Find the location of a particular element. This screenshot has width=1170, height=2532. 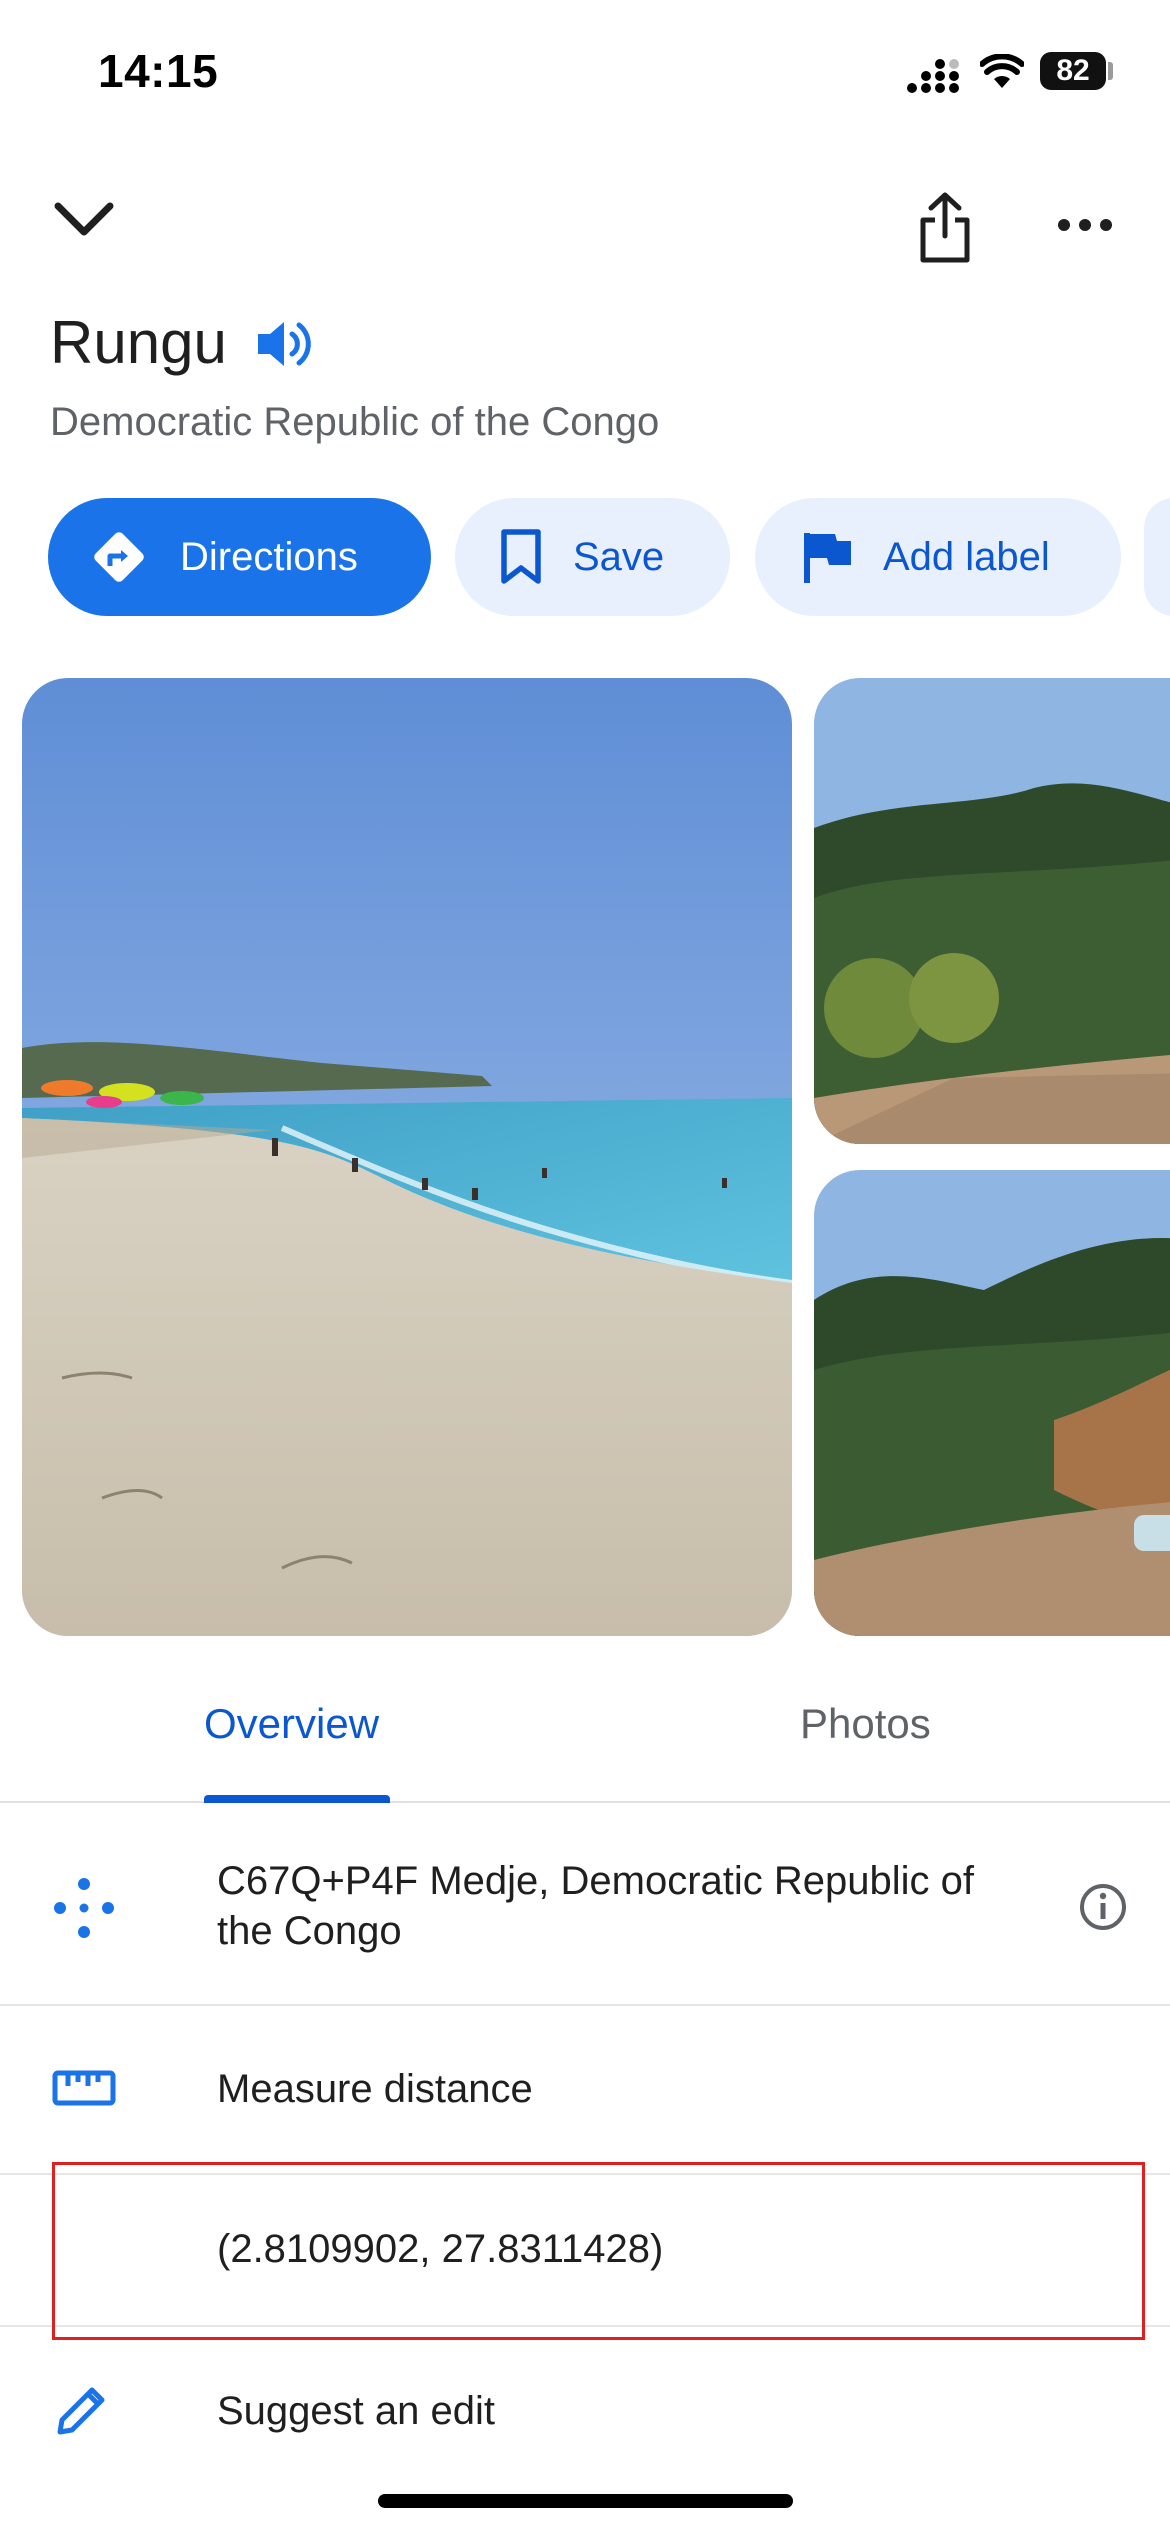

plus-code-icon is located at coordinates (84, 1910).